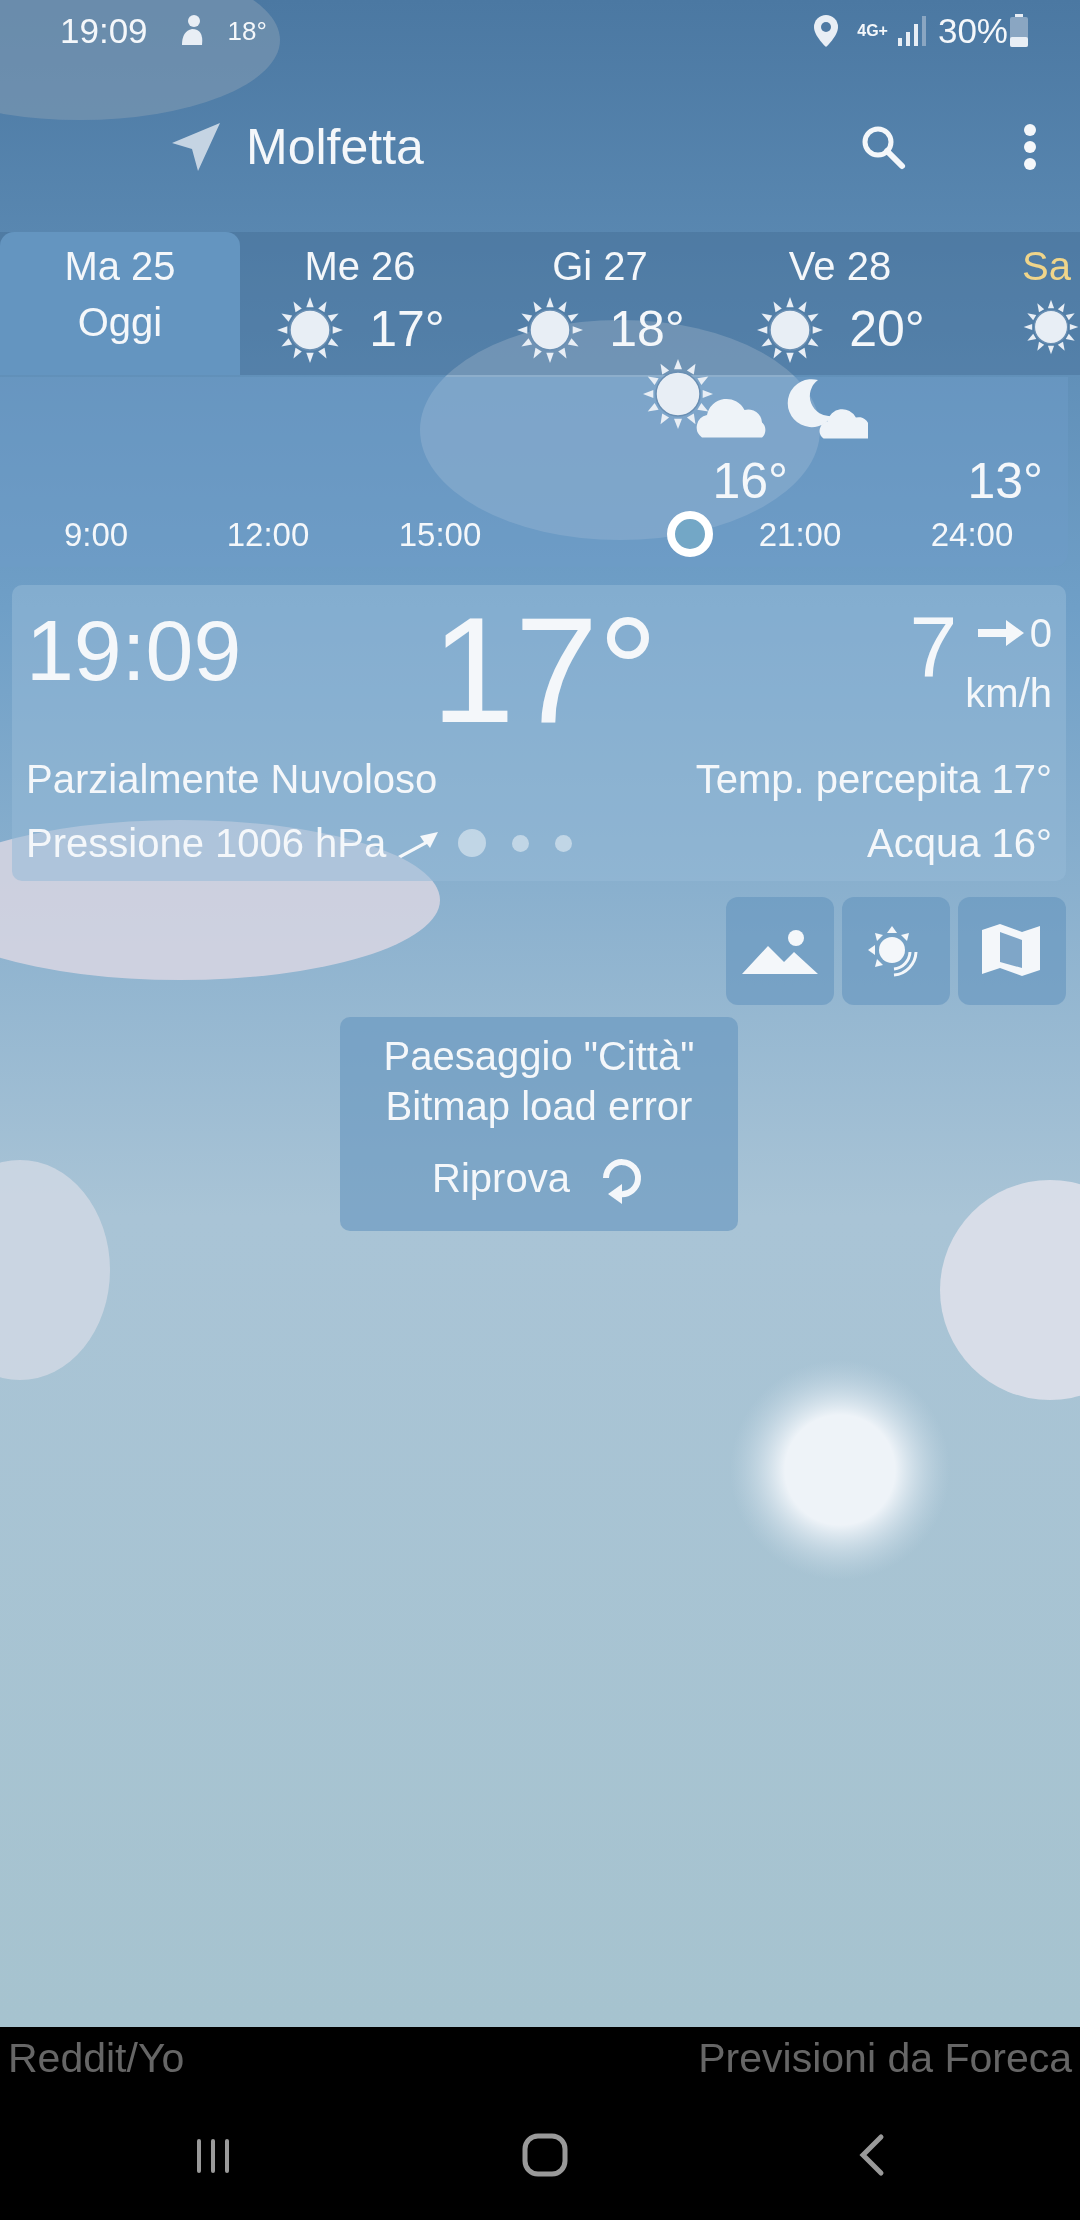 The height and width of the screenshot is (2220, 1080). I want to click on city-name: Molfetta, so click(335, 147).